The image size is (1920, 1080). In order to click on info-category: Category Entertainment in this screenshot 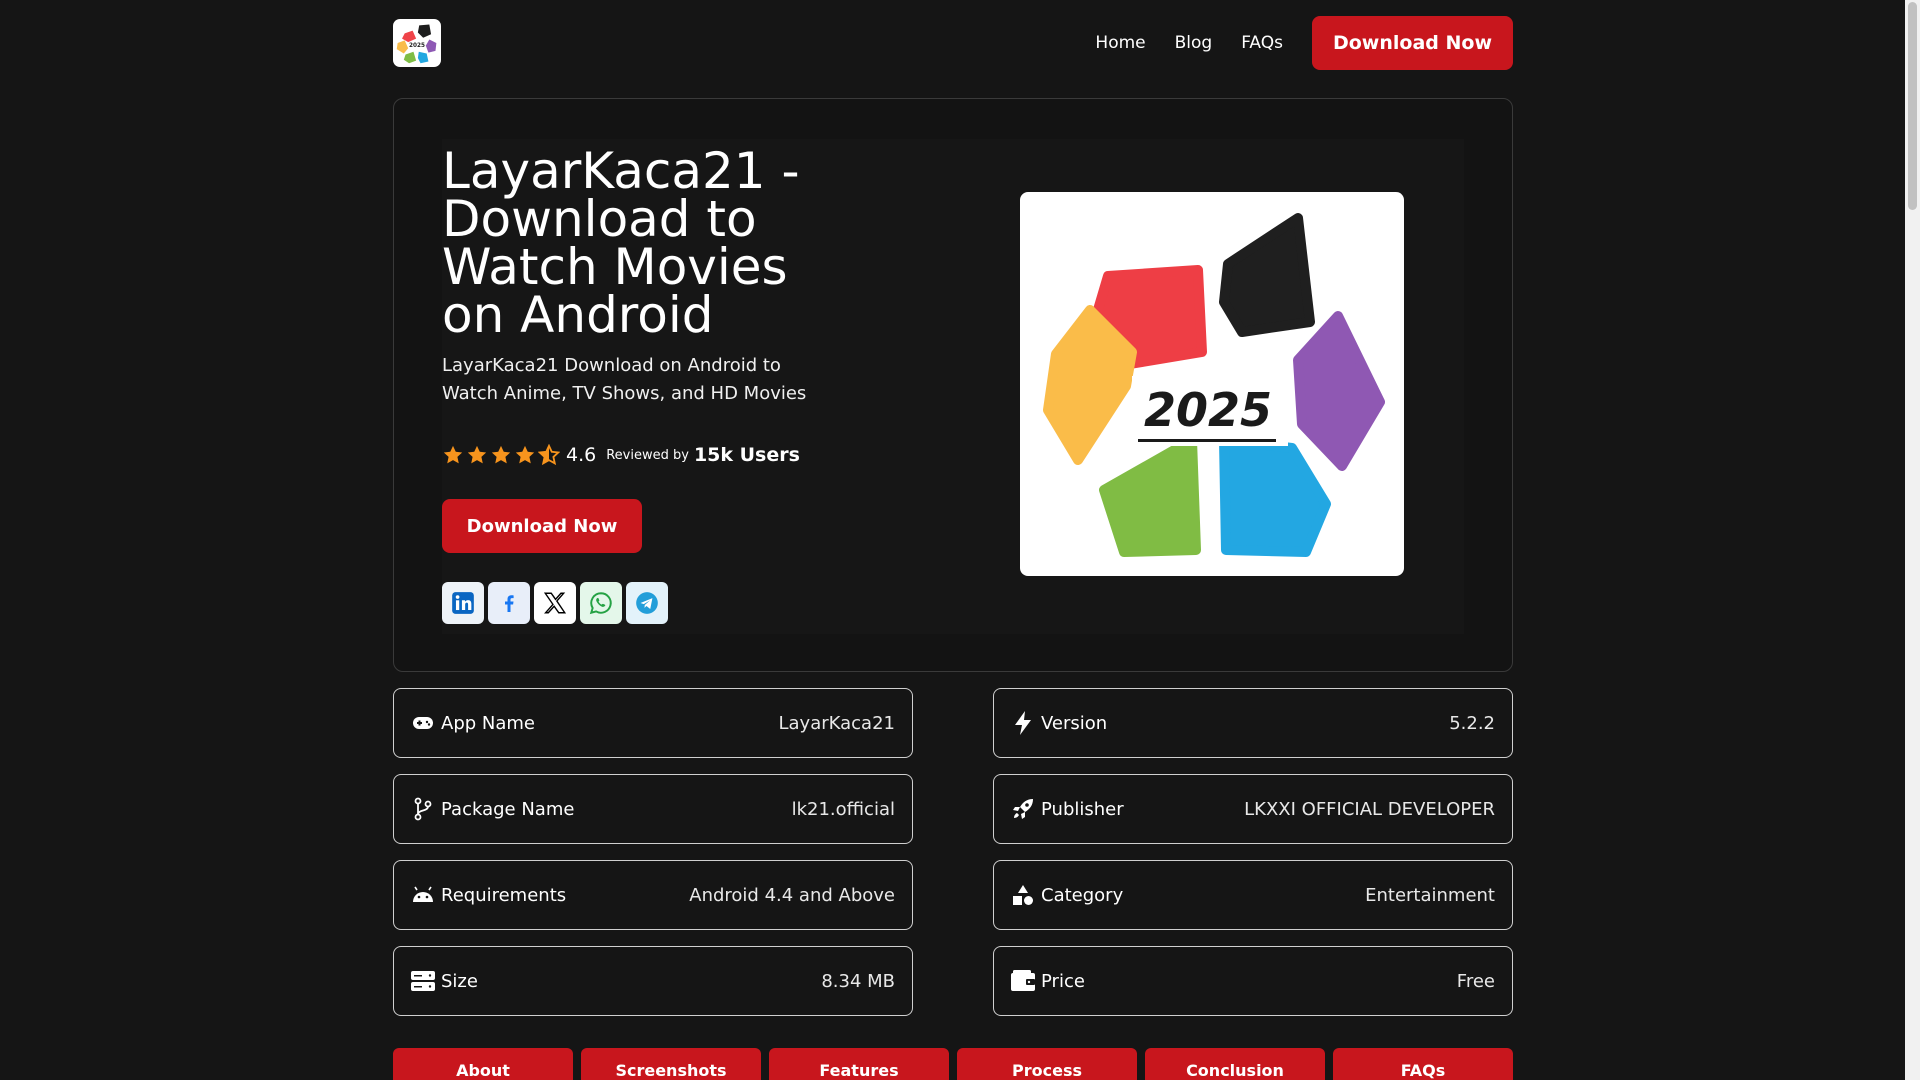, I will do `click(1253, 895)`.